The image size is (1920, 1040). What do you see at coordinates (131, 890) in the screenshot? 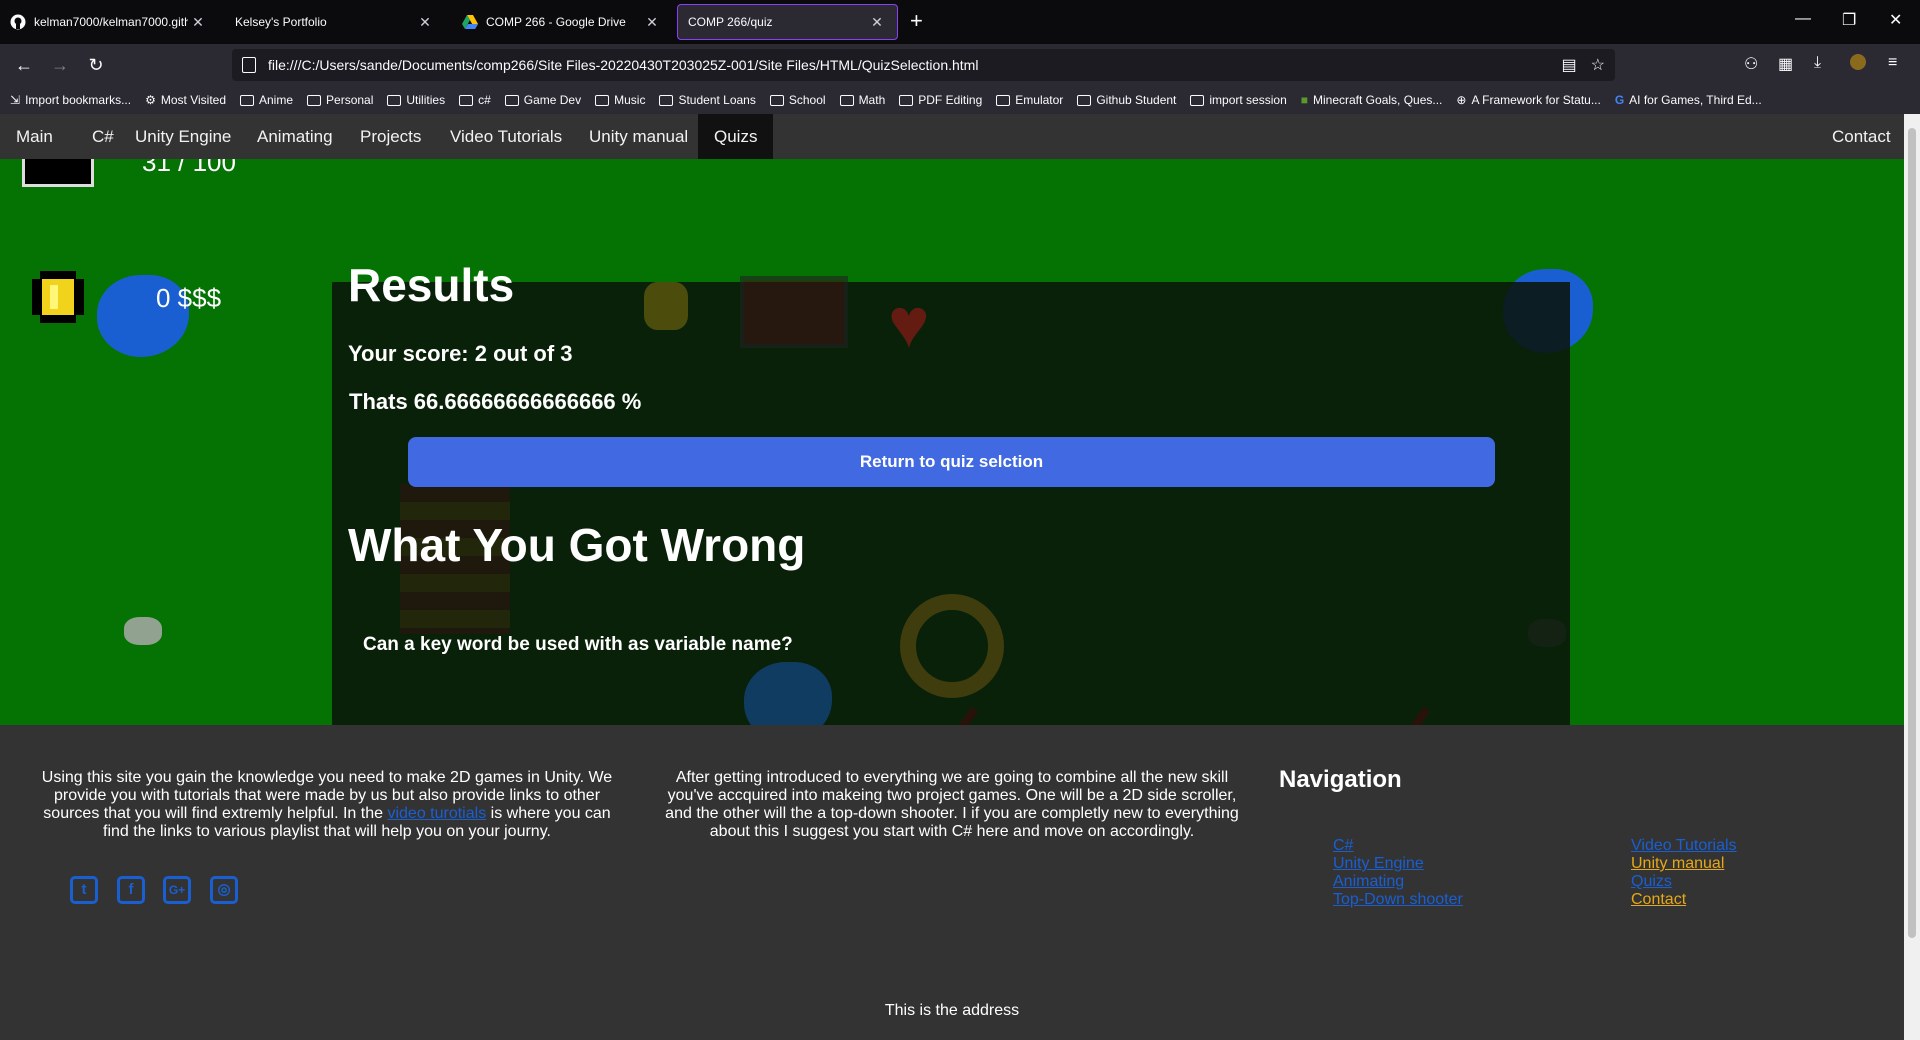
I see `facebook-icon: f` at bounding box center [131, 890].